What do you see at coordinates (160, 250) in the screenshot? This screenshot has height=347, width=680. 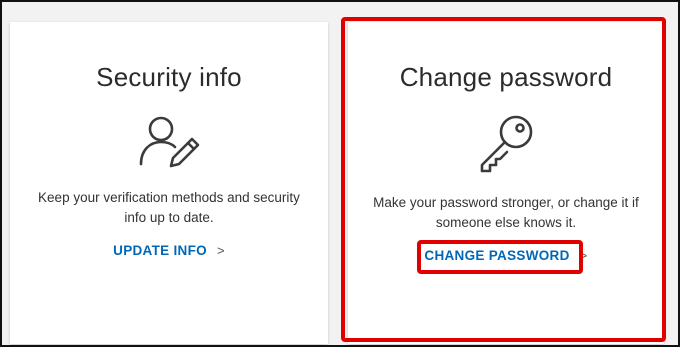 I see `update-info-label: UPDATE INFO` at bounding box center [160, 250].